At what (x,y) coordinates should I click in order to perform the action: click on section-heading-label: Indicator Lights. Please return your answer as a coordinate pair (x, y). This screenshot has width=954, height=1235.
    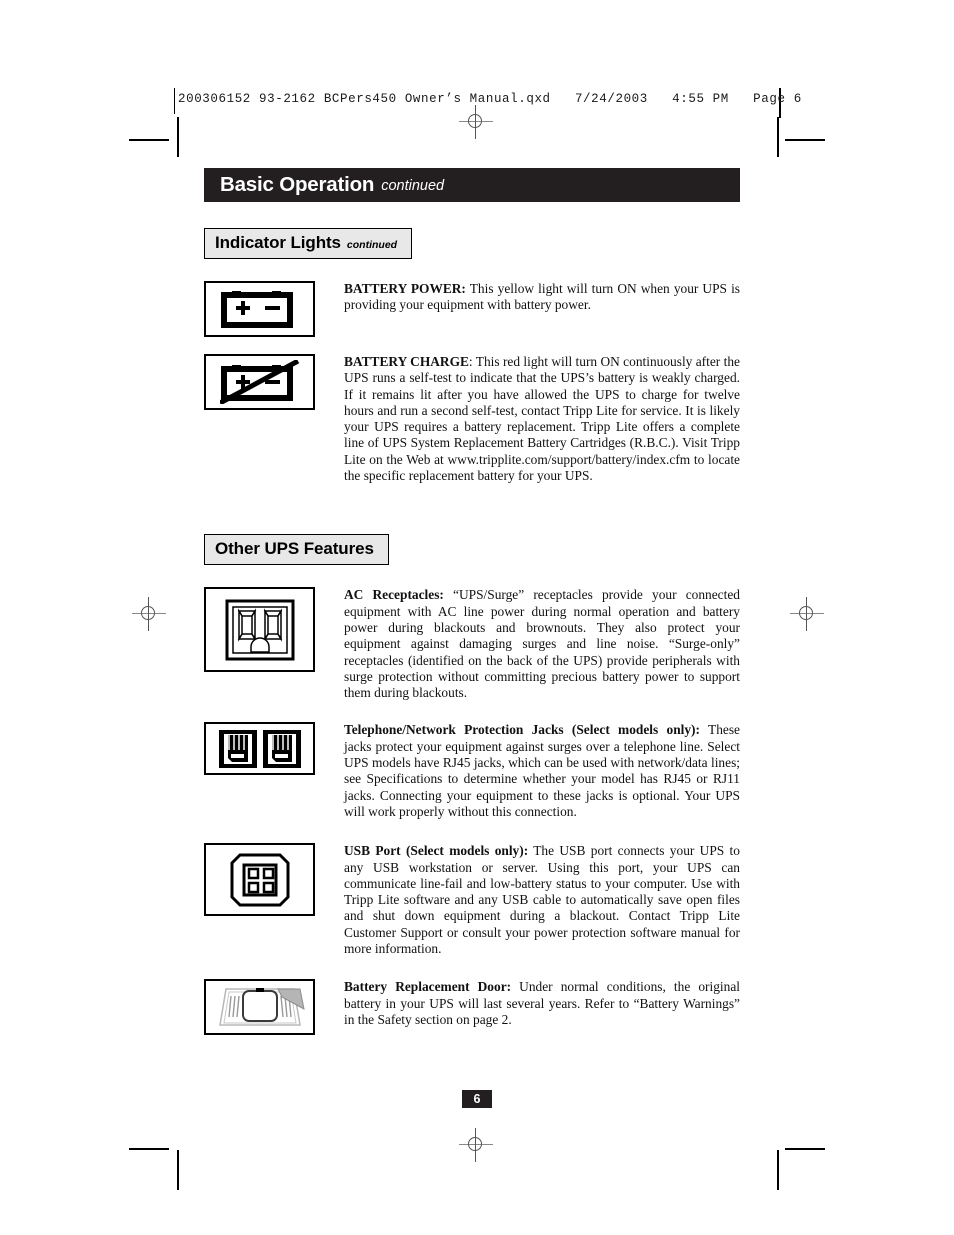
    Looking at the image, I should click on (278, 242).